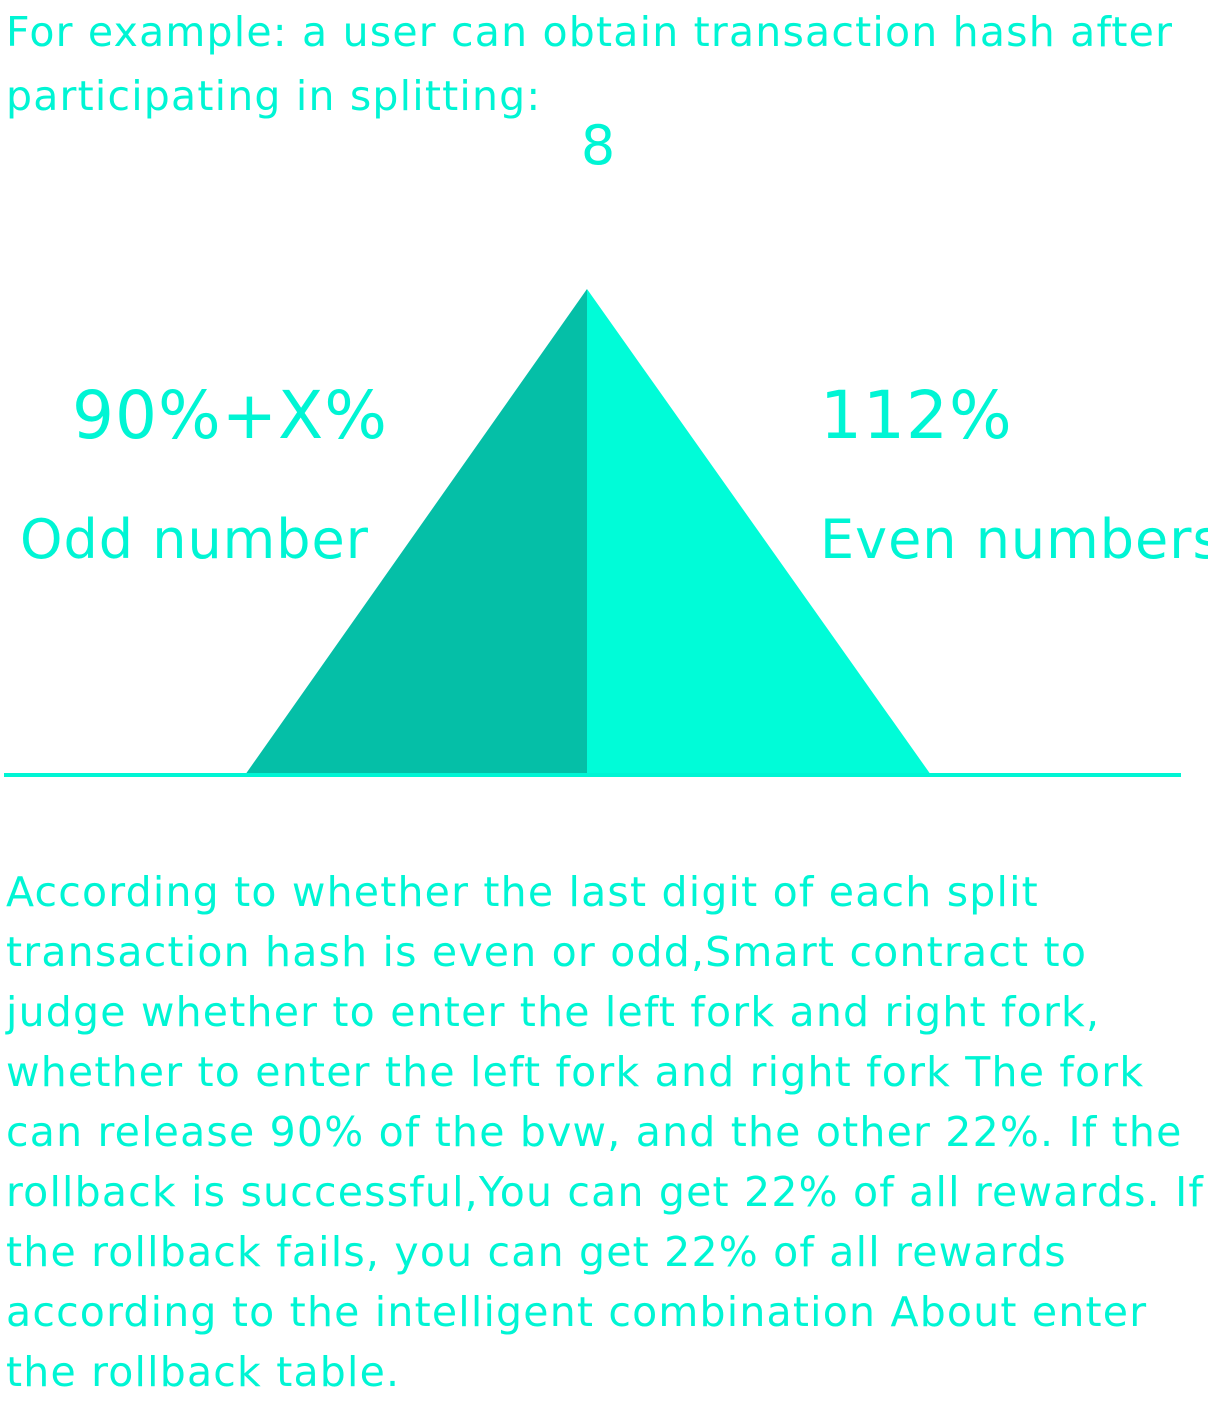  I want to click on left-fork-label: Odd number, so click(194, 539).